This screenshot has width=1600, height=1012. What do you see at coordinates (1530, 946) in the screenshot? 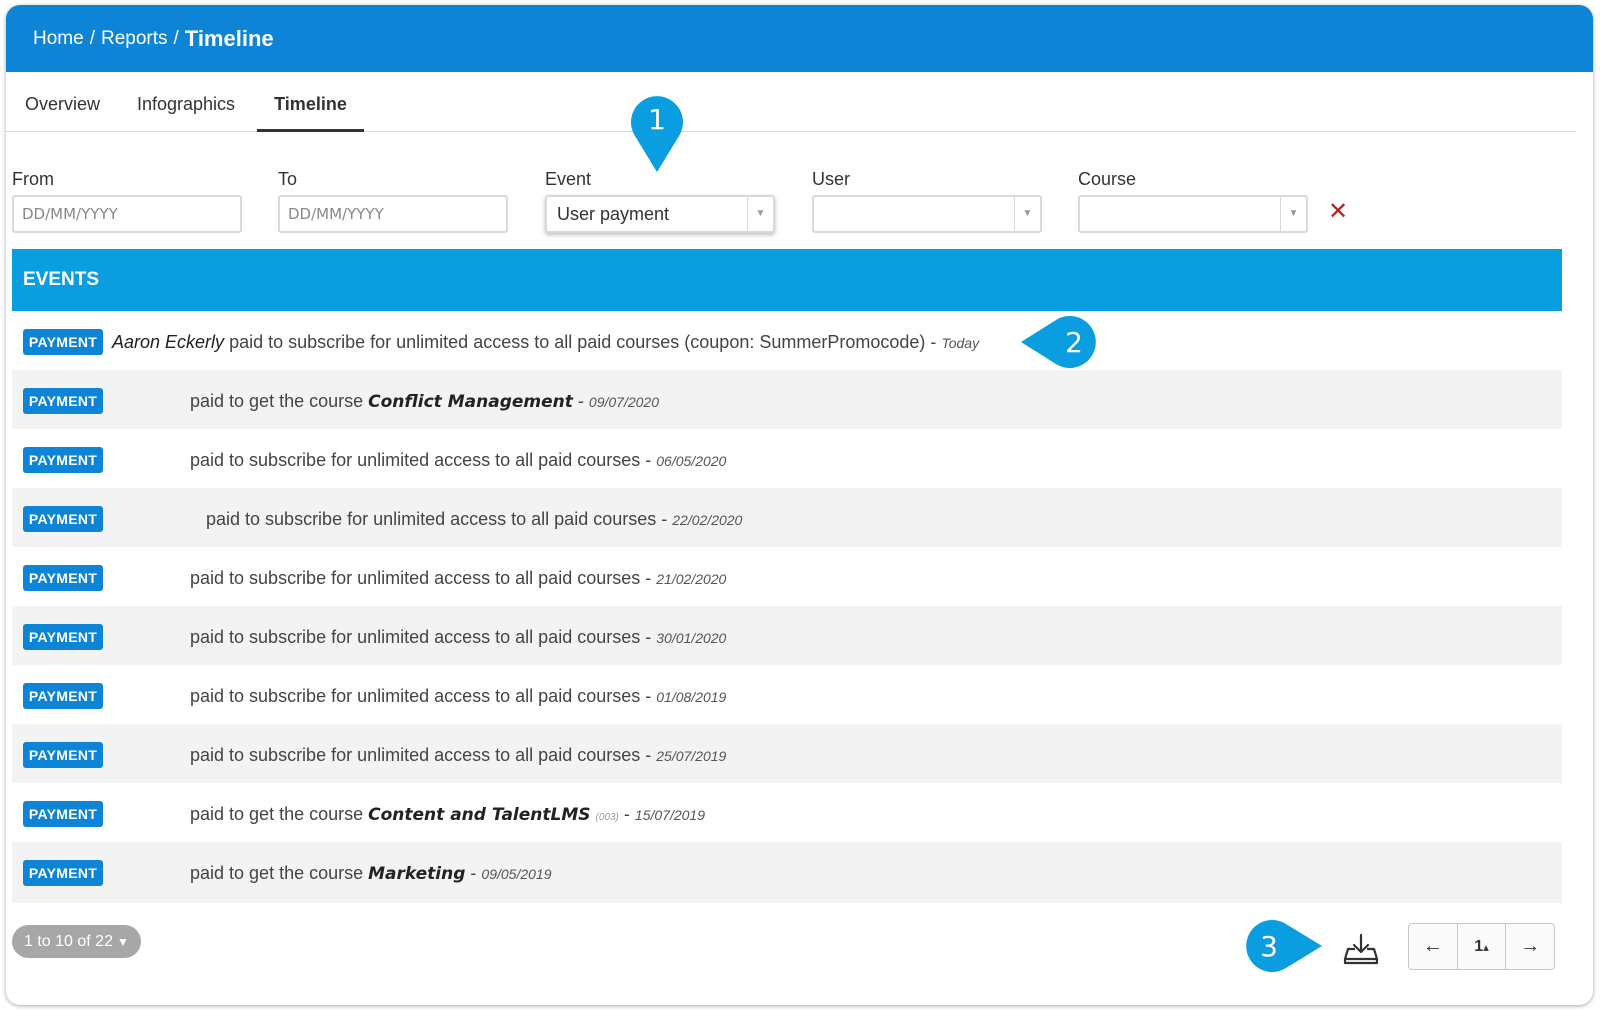
I see `next-page-button: →` at bounding box center [1530, 946].